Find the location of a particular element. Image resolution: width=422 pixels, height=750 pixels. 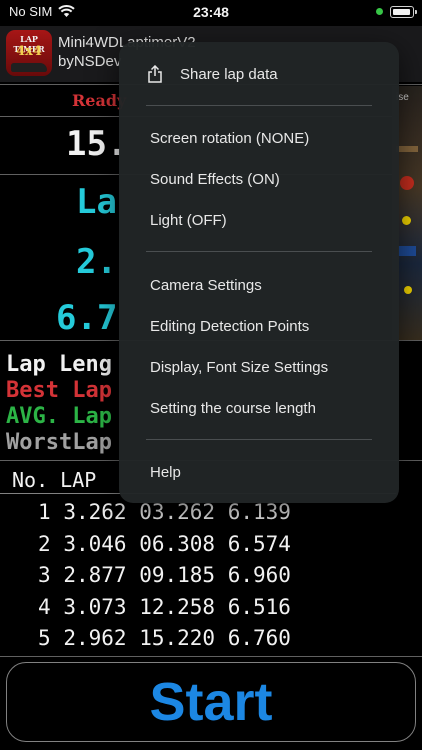

menu-item-share: Share lap data is located at coordinates (229, 74).